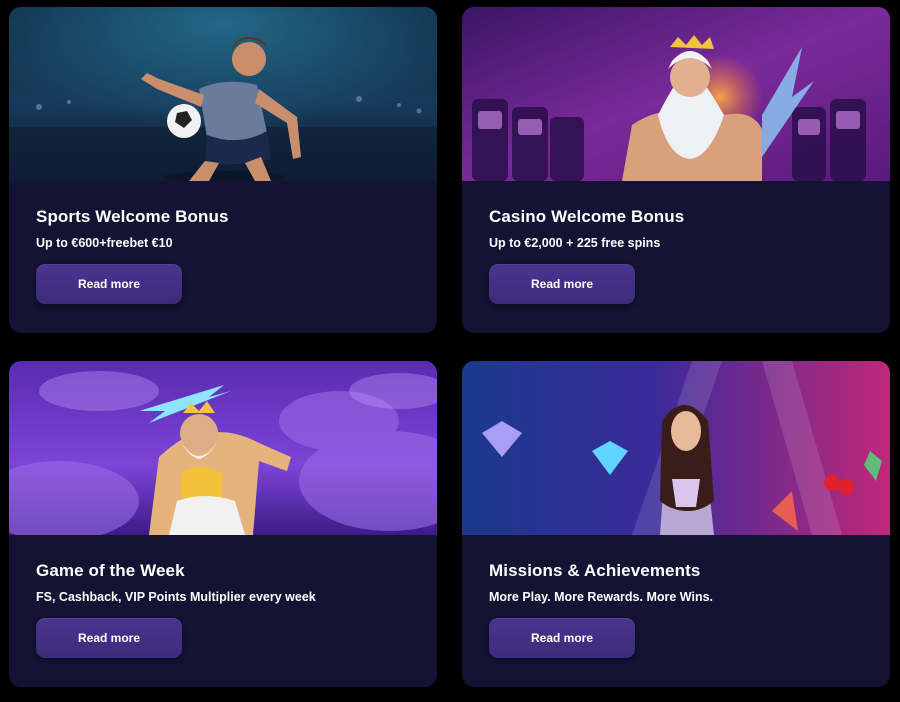 This screenshot has height=702, width=900. What do you see at coordinates (132, 216) in the screenshot?
I see `promo-title: Sports Welcome Bonus` at bounding box center [132, 216].